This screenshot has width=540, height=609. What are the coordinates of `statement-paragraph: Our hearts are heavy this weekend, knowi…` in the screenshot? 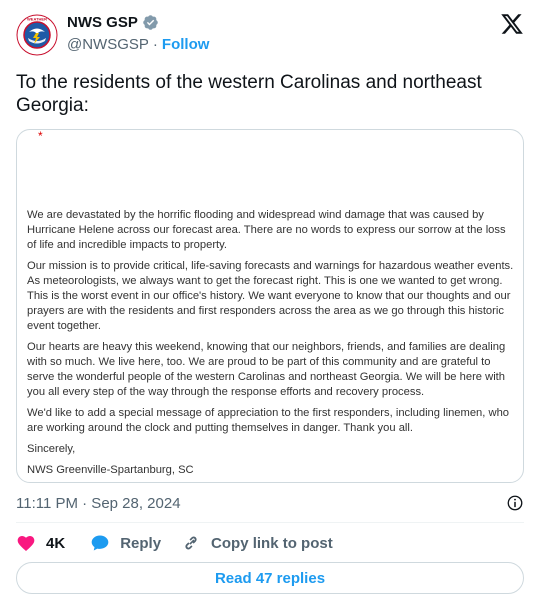 It's located at (266, 369).